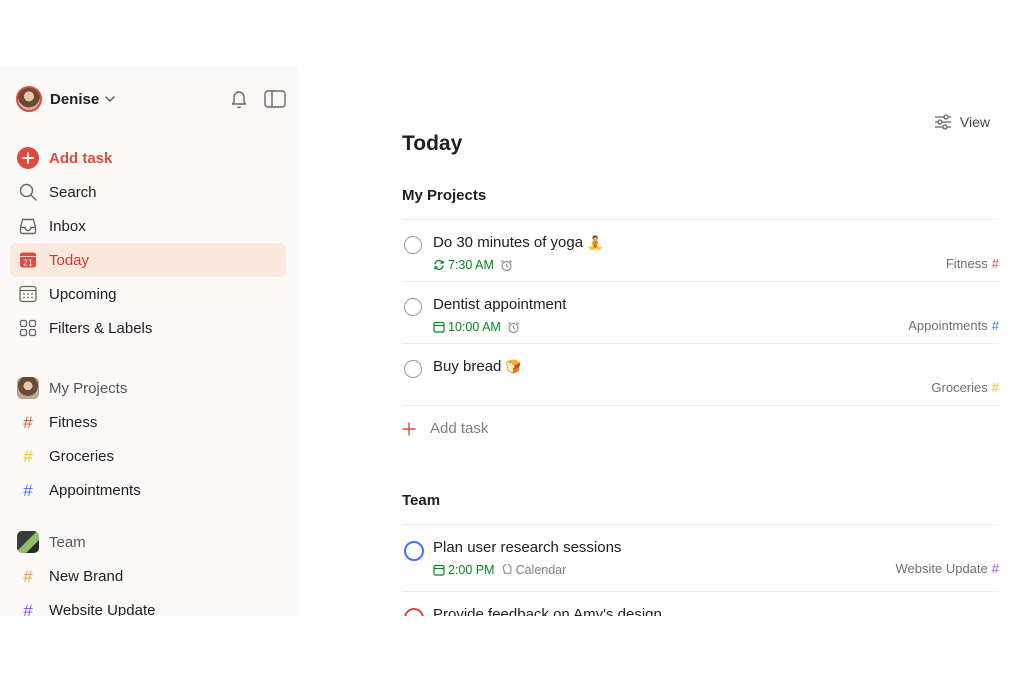  What do you see at coordinates (88, 388) in the screenshot?
I see `sidebar-section-label: My Projects` at bounding box center [88, 388].